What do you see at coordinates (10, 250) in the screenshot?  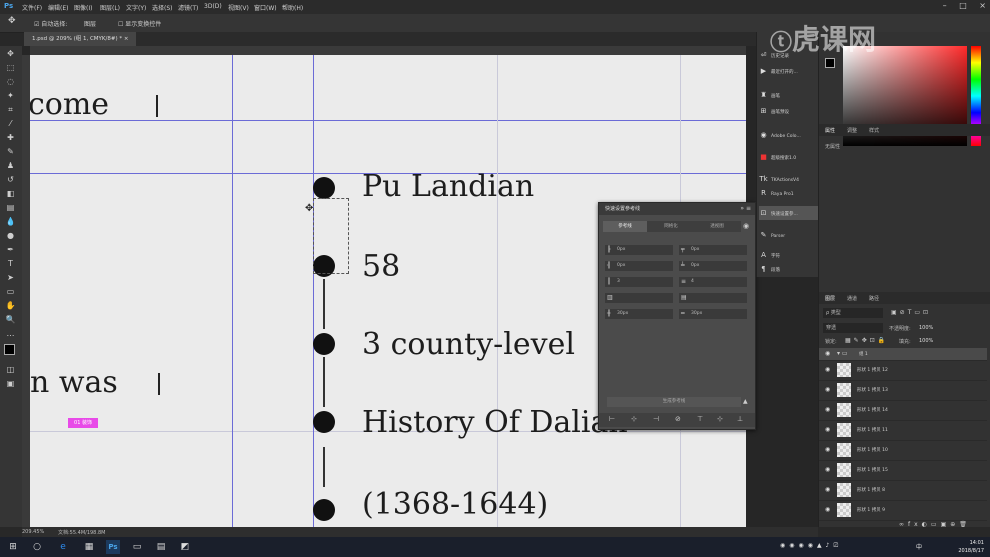 I see `pen-icon: ✒` at bounding box center [10, 250].